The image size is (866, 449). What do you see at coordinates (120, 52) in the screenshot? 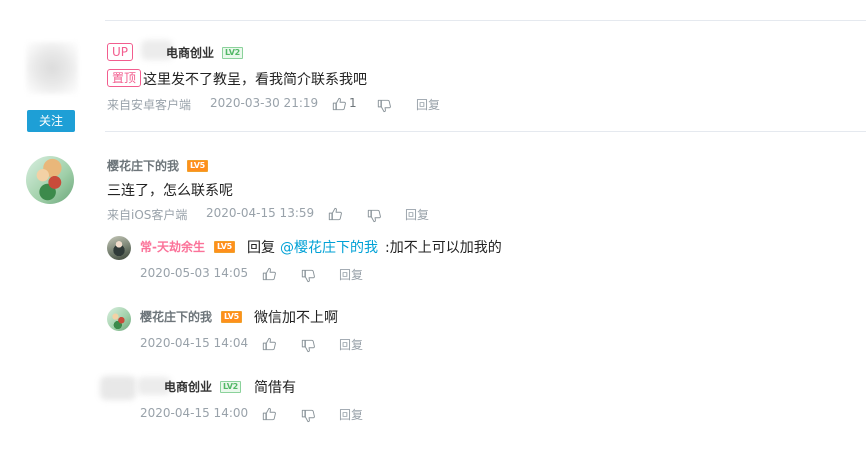
I see `up-tag: UP` at bounding box center [120, 52].